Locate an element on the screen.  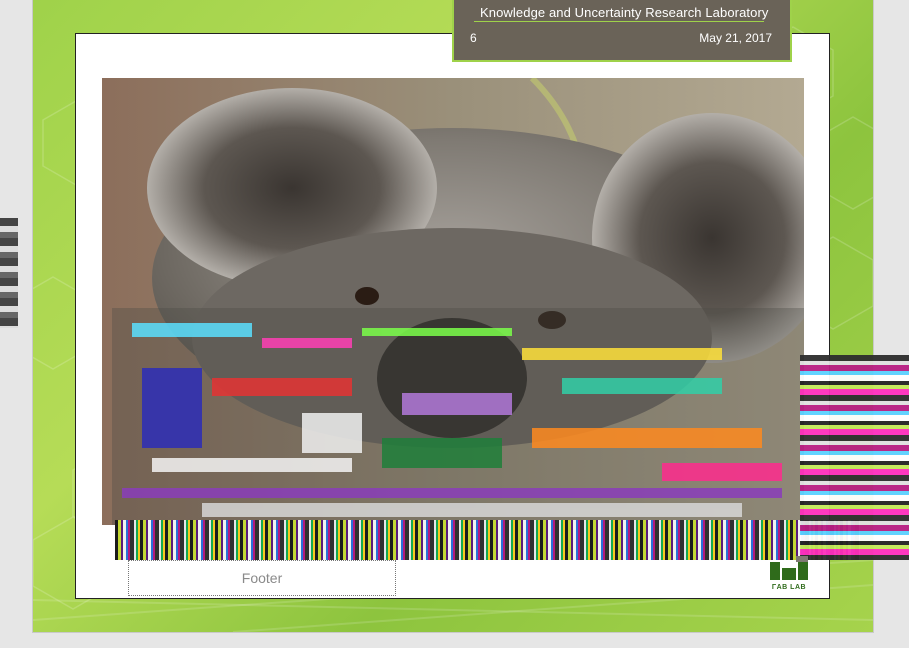
fab-lab-logo: ΓAB LAB is located at coordinates (789, 575).